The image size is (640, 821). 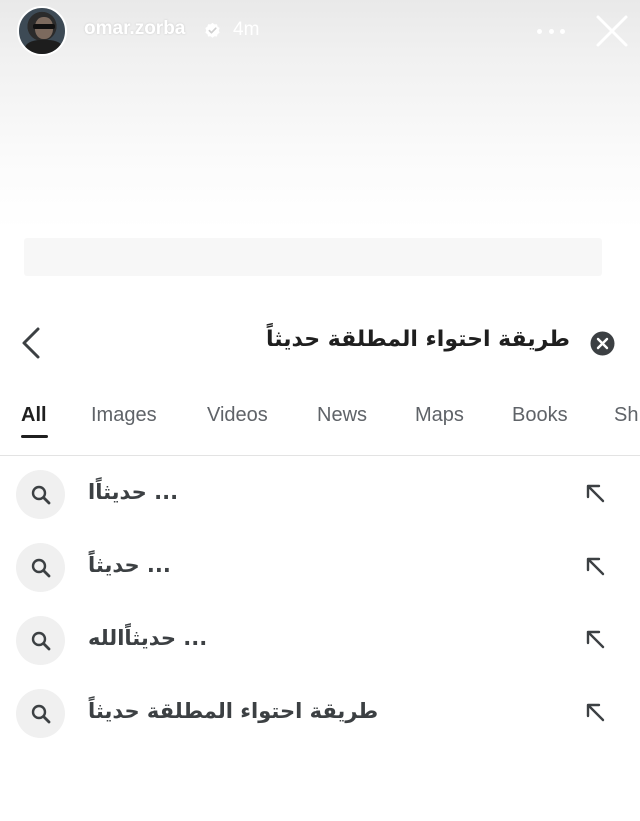 What do you see at coordinates (42, 31) in the screenshot?
I see `avatar` at bounding box center [42, 31].